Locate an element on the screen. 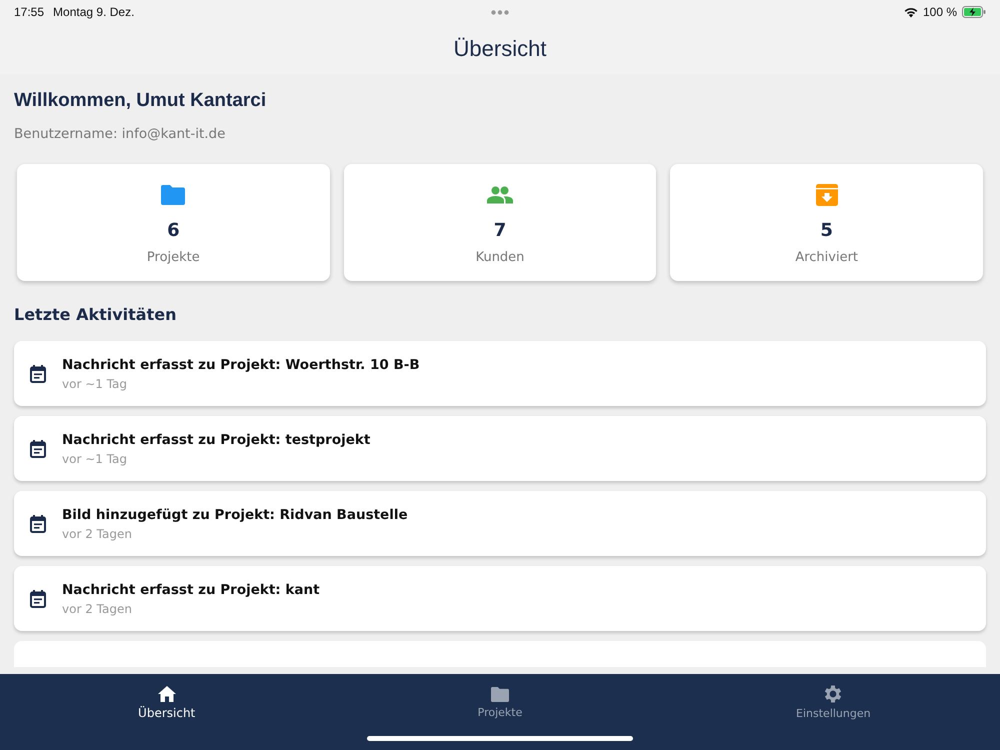  stat-value: 5 is located at coordinates (826, 230).